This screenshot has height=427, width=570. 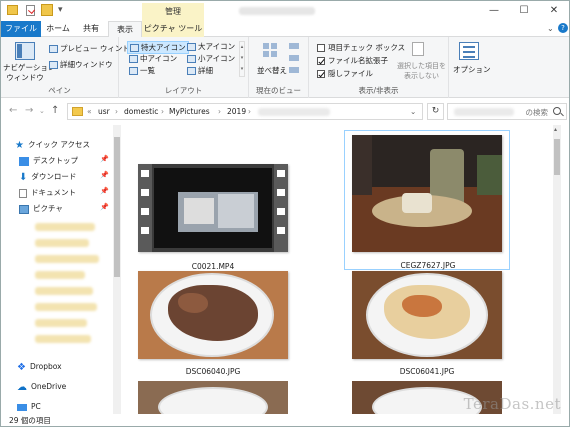 What do you see at coordinates (236, 111) in the screenshot?
I see `crumb-2019: 2019` at bounding box center [236, 111].